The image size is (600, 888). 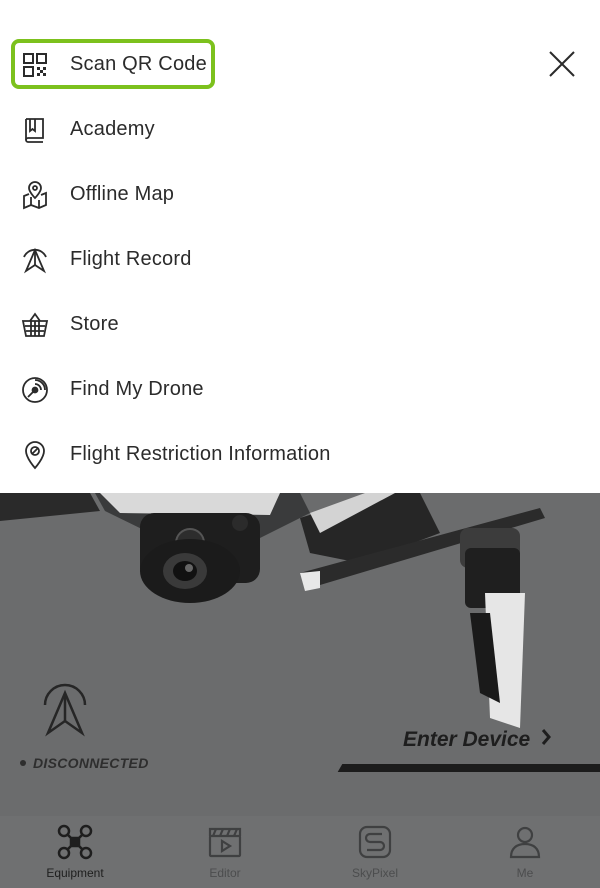 I want to click on enter-device-label: Enter Device, so click(x=467, y=739).